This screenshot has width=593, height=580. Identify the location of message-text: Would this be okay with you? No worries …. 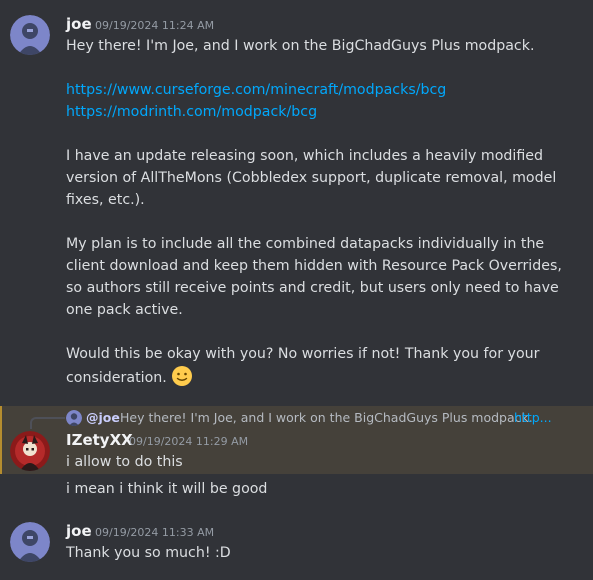
(303, 354).